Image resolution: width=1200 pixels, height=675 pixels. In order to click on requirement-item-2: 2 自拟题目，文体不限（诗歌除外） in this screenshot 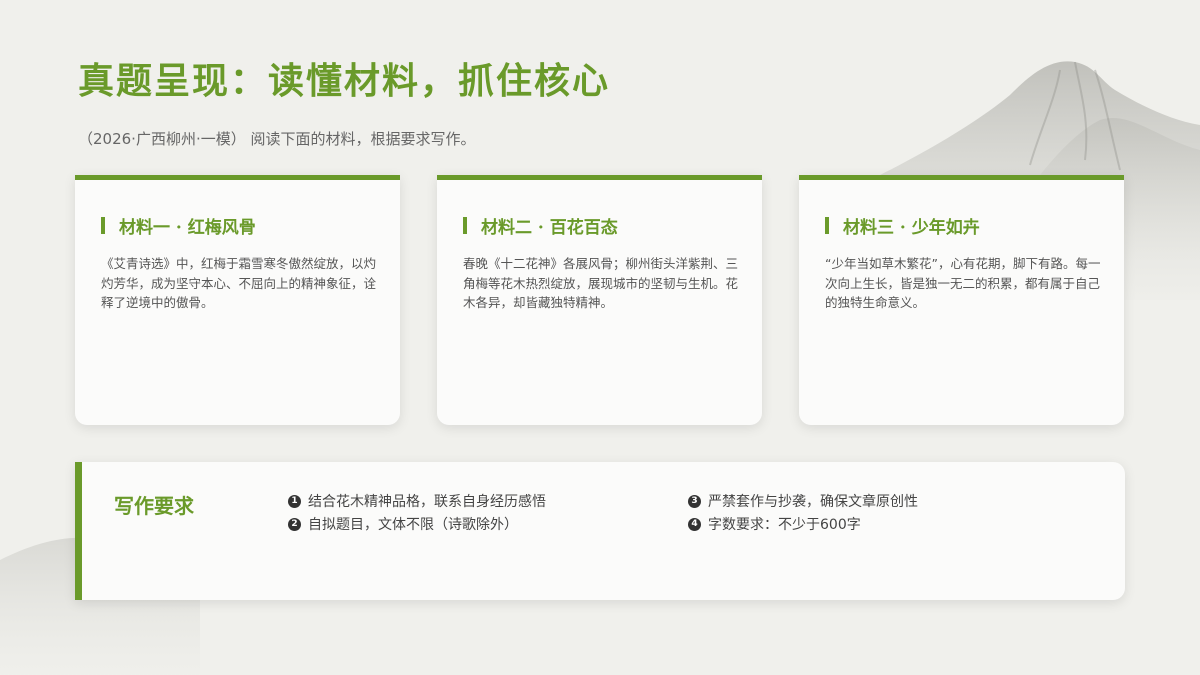, I will do `click(403, 524)`.